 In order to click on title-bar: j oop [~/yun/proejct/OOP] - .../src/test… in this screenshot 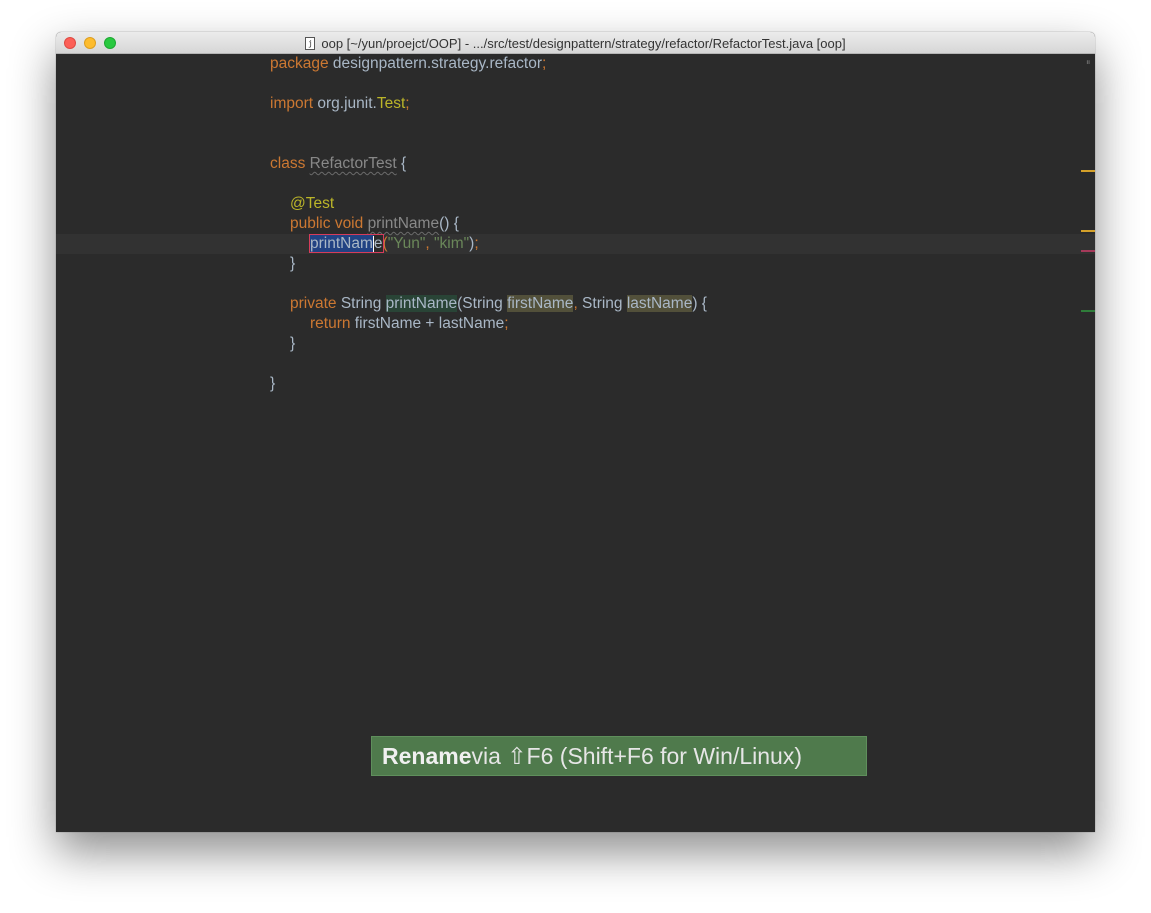, I will do `click(575, 43)`.